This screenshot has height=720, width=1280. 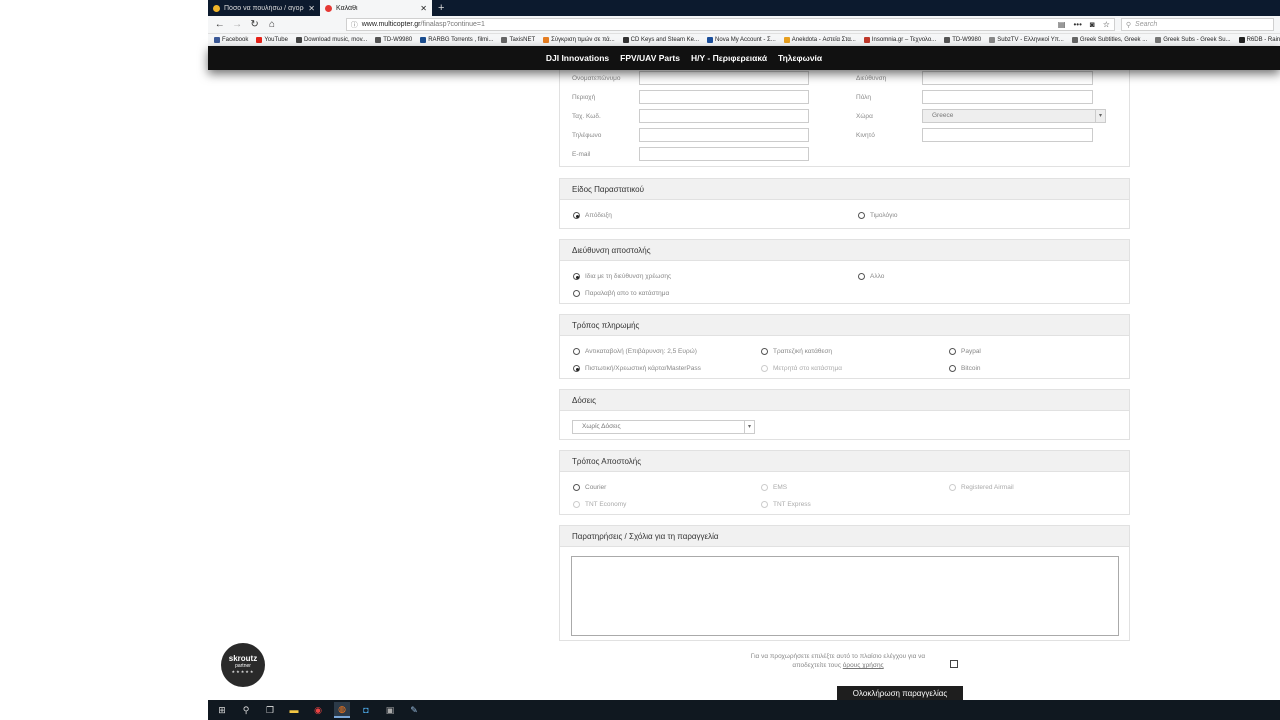 What do you see at coordinates (1259, 40) in the screenshot?
I see `bookmark-item: R6DB - Rainbow 6` at bounding box center [1259, 40].